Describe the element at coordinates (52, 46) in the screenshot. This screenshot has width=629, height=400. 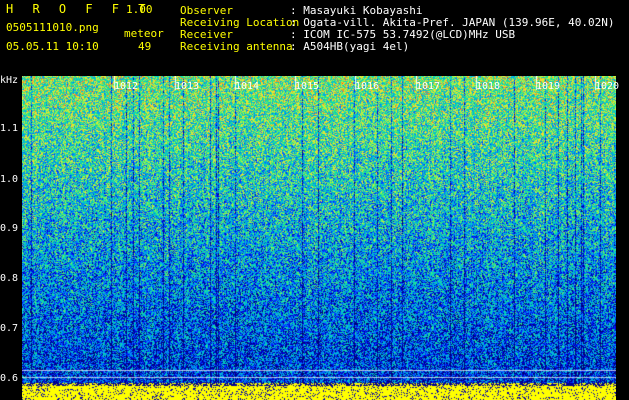
I see `timestamp: 05.05.11 10:10` at that location.